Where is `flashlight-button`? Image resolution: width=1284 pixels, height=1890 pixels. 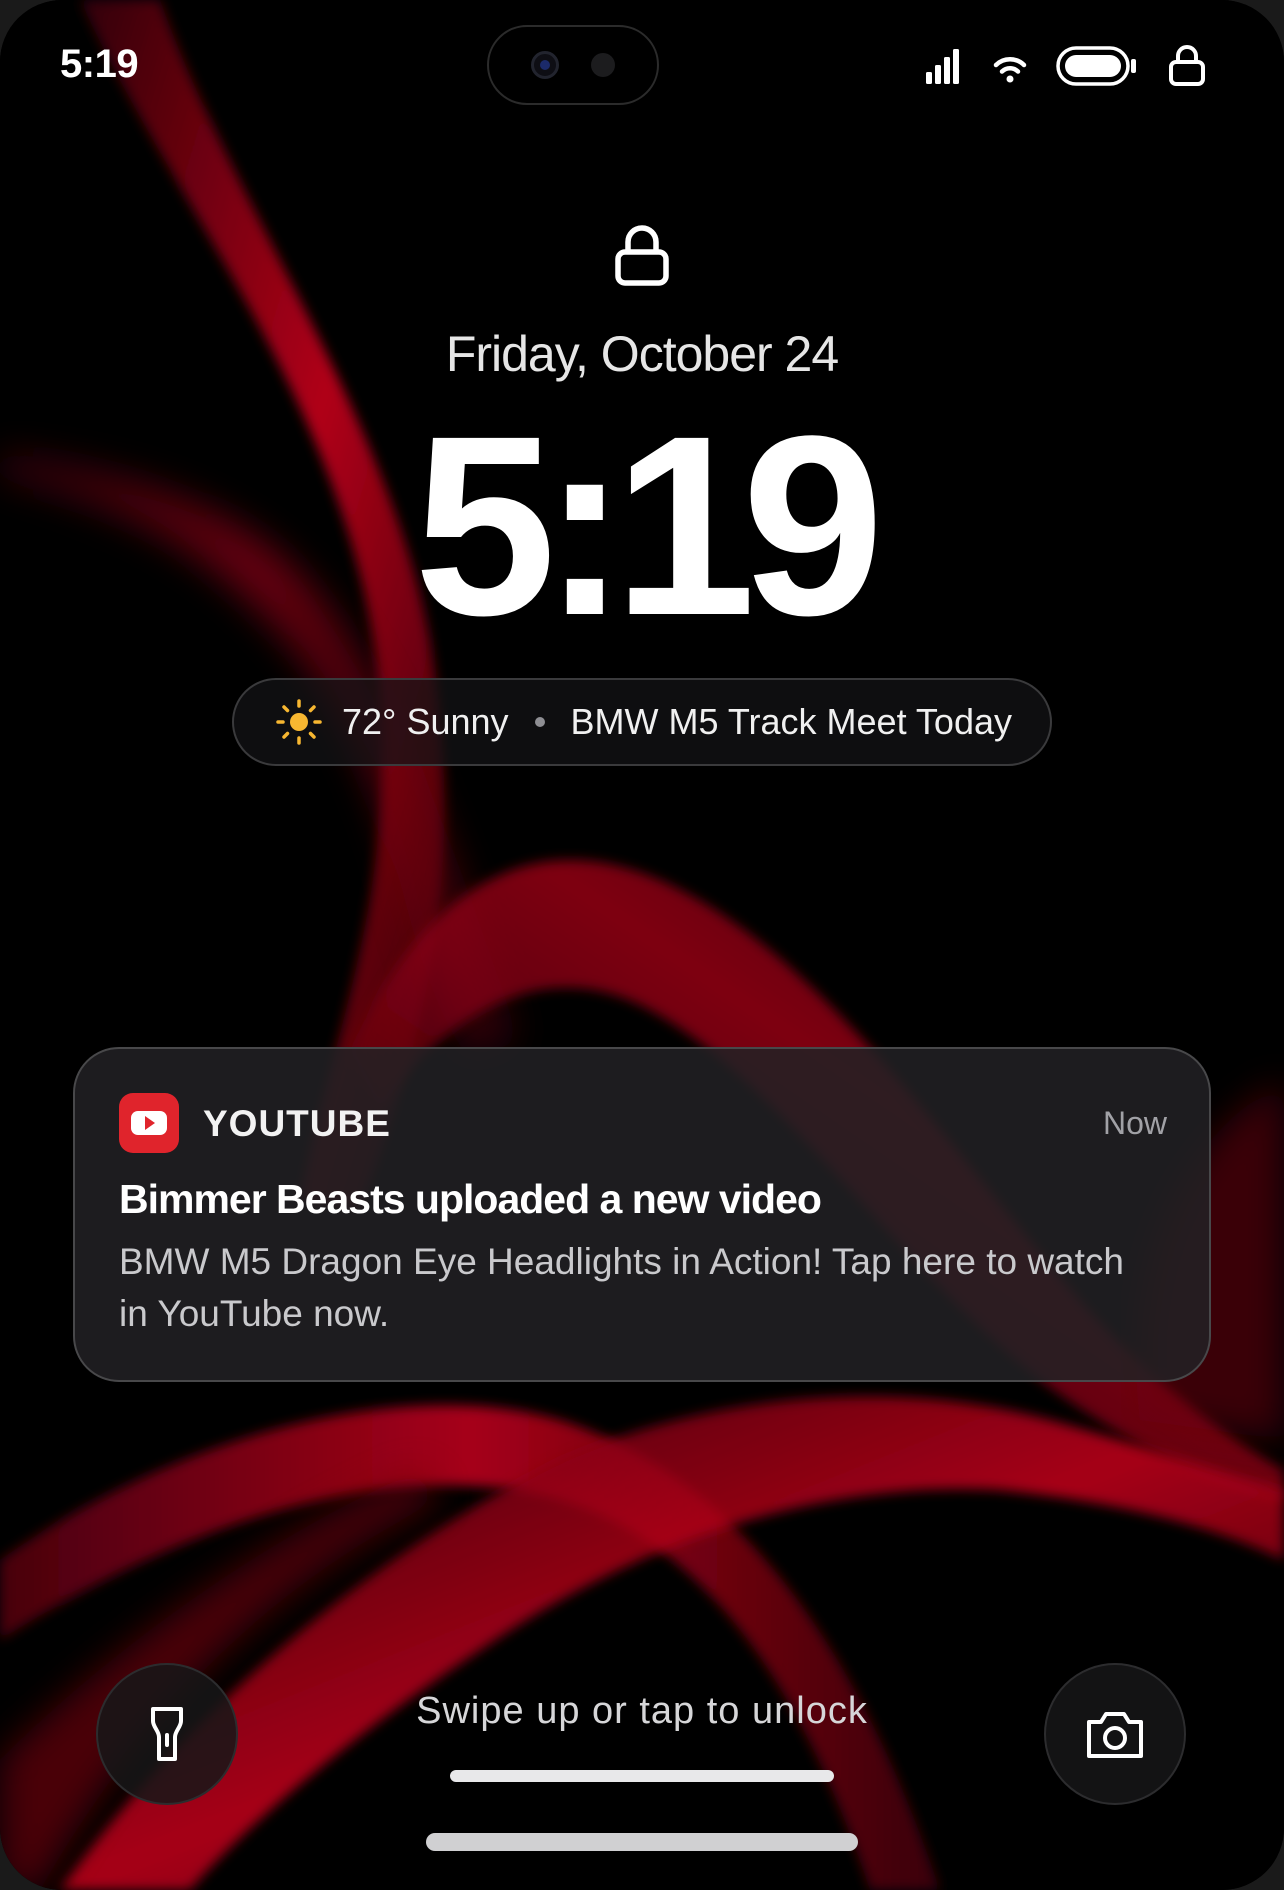 flashlight-button is located at coordinates (167, 1734).